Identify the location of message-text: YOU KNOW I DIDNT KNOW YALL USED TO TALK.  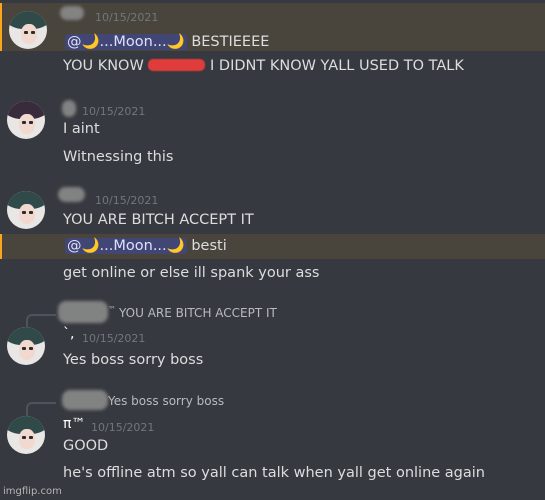
(263, 66).